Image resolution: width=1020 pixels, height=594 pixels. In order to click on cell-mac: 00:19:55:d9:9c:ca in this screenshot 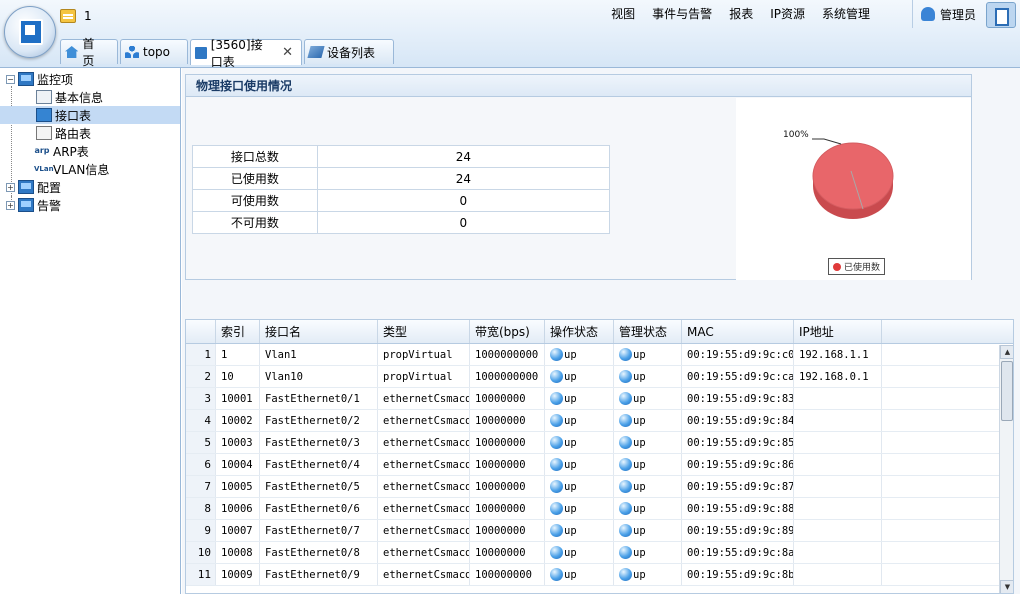, I will do `click(738, 376)`.